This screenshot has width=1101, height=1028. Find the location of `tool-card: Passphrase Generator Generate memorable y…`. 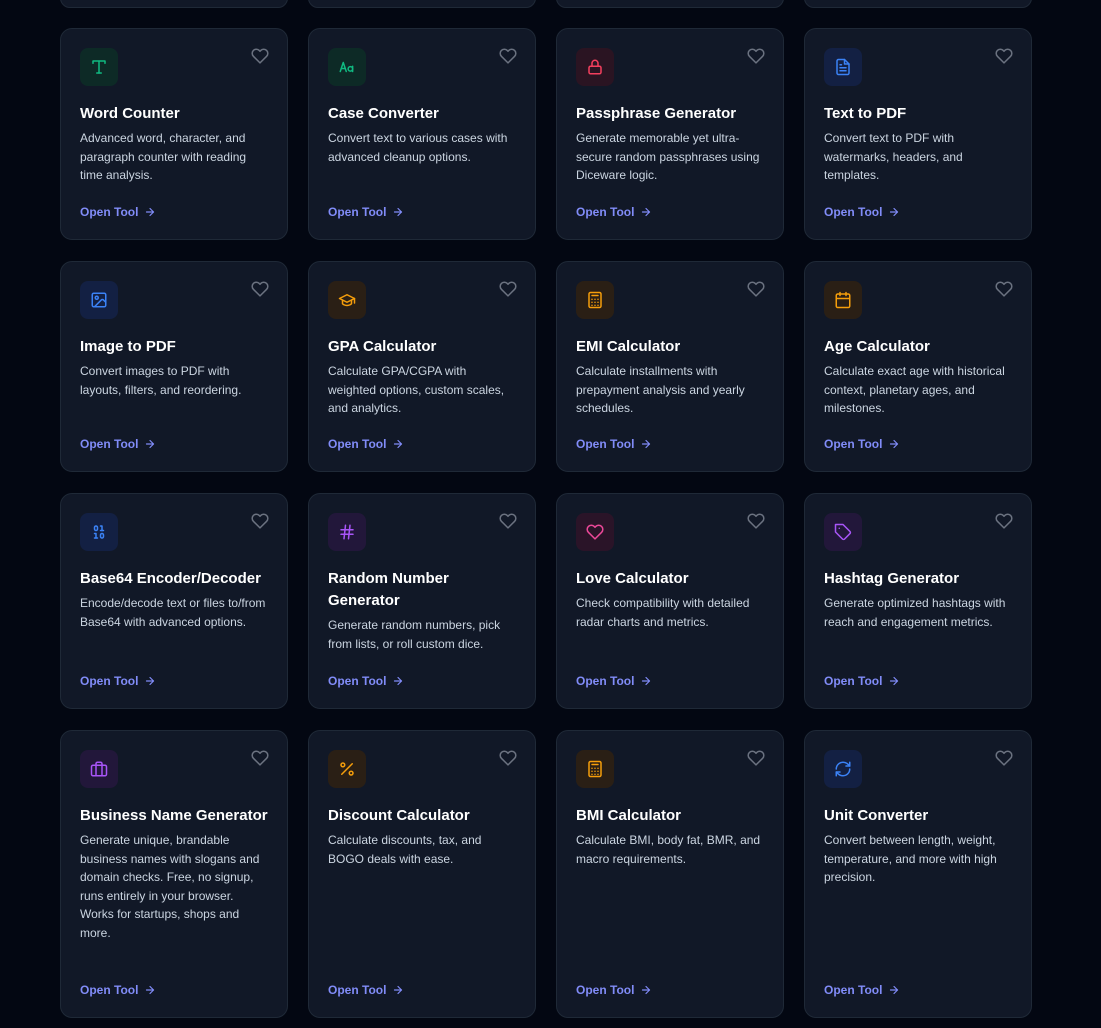

tool-card: Passphrase Generator Generate memorable y… is located at coordinates (670, 134).